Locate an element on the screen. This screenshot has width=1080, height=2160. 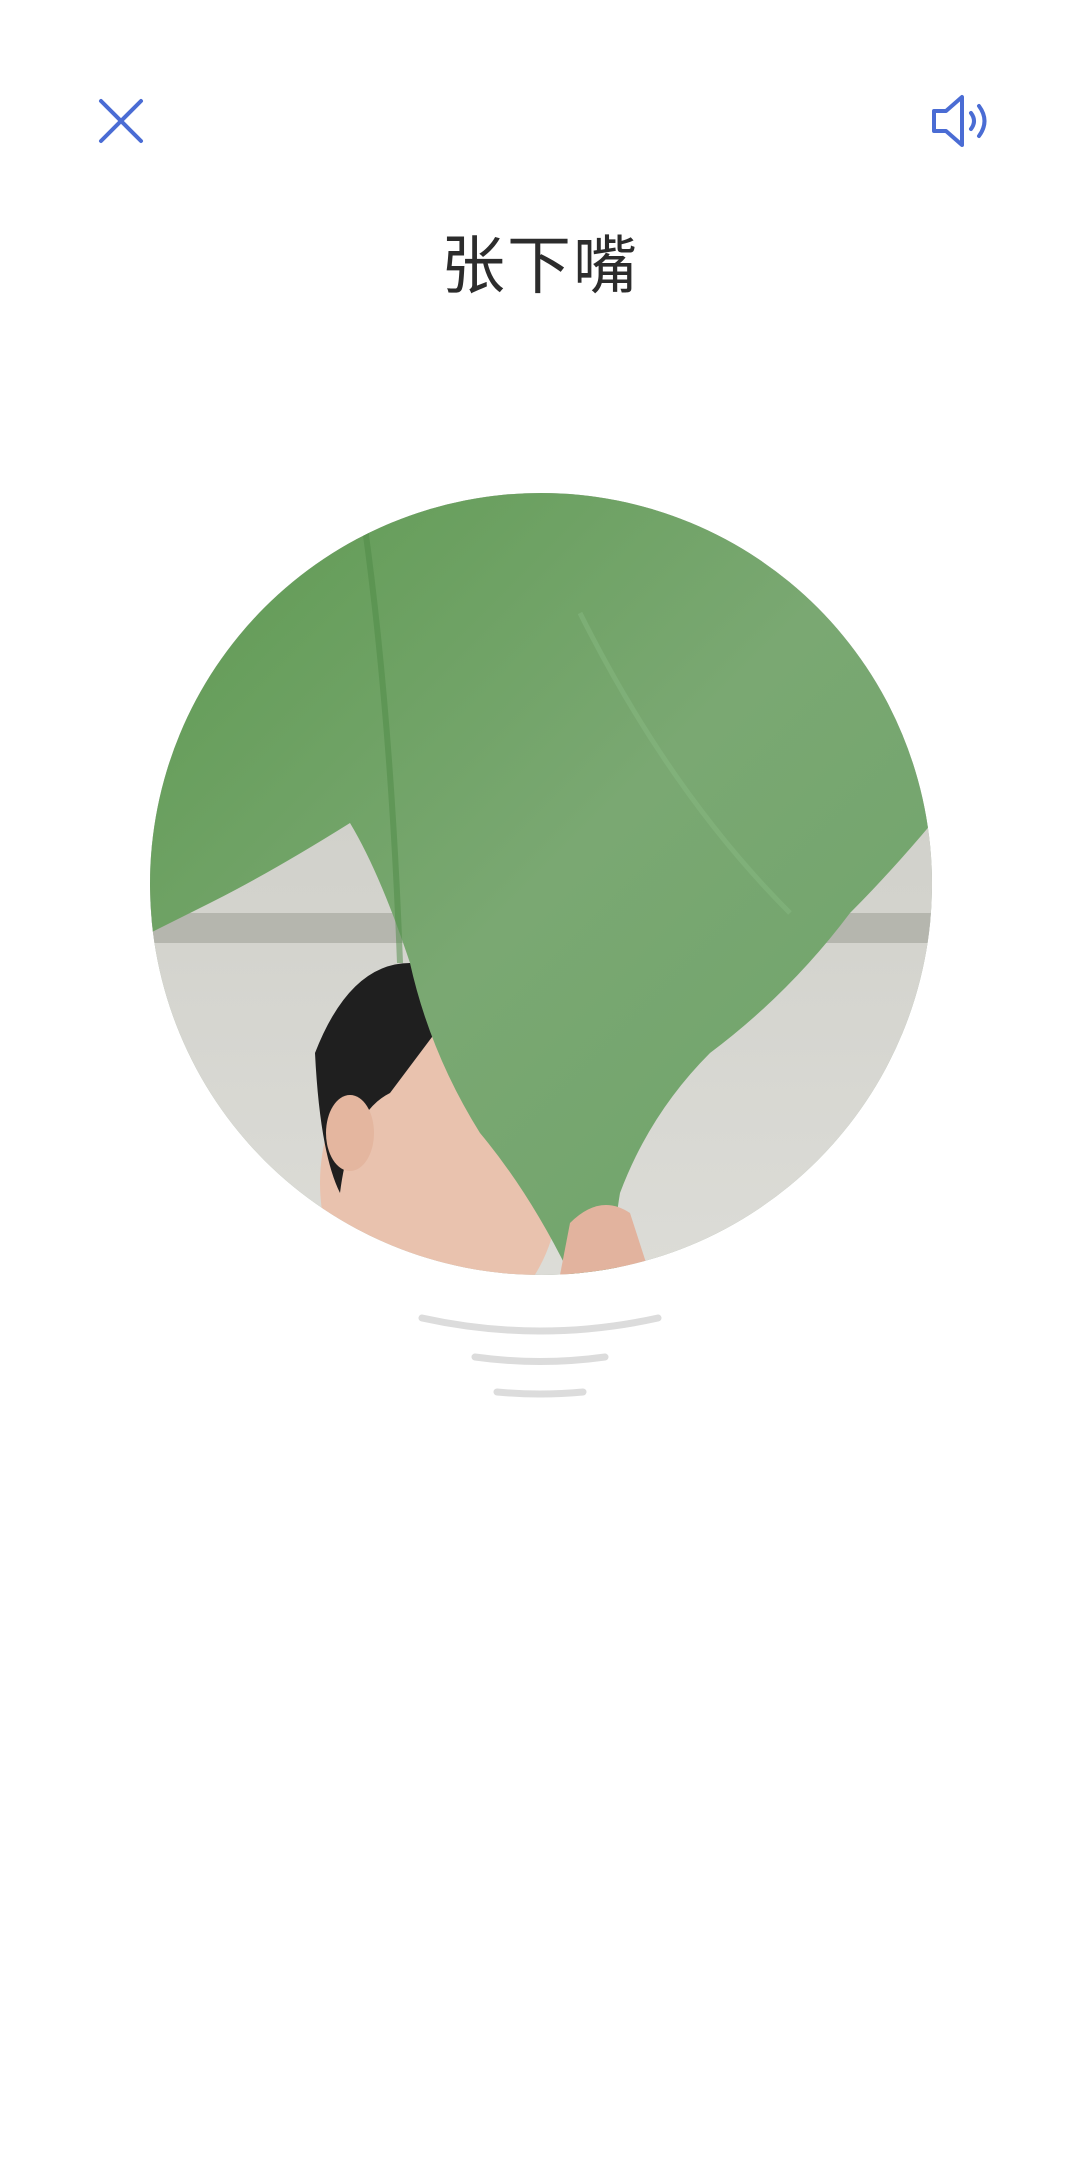
close-icon is located at coordinates (121, 121).